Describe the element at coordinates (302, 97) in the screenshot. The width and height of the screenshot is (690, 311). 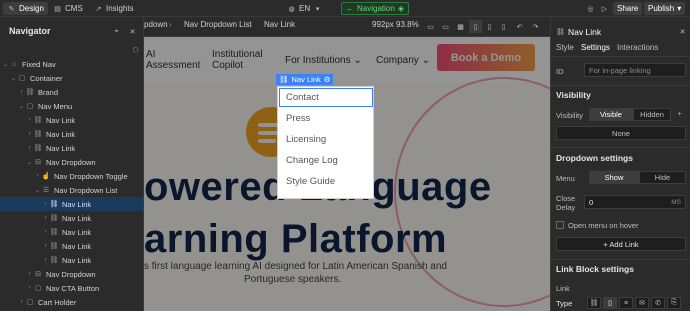
I see `dropdown-item: Contact` at that location.